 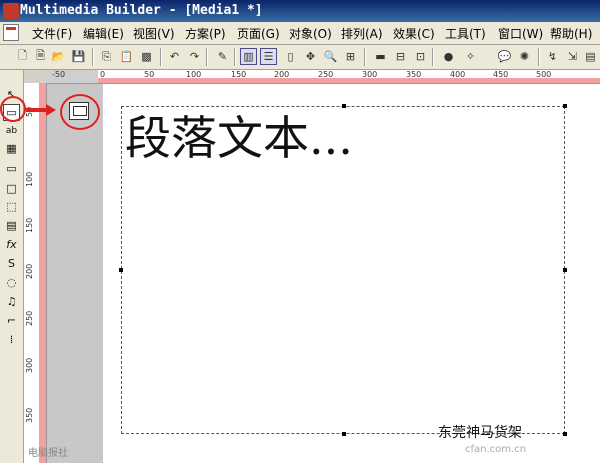 I want to click on menu-help: 帮助(H), so click(x=571, y=33).